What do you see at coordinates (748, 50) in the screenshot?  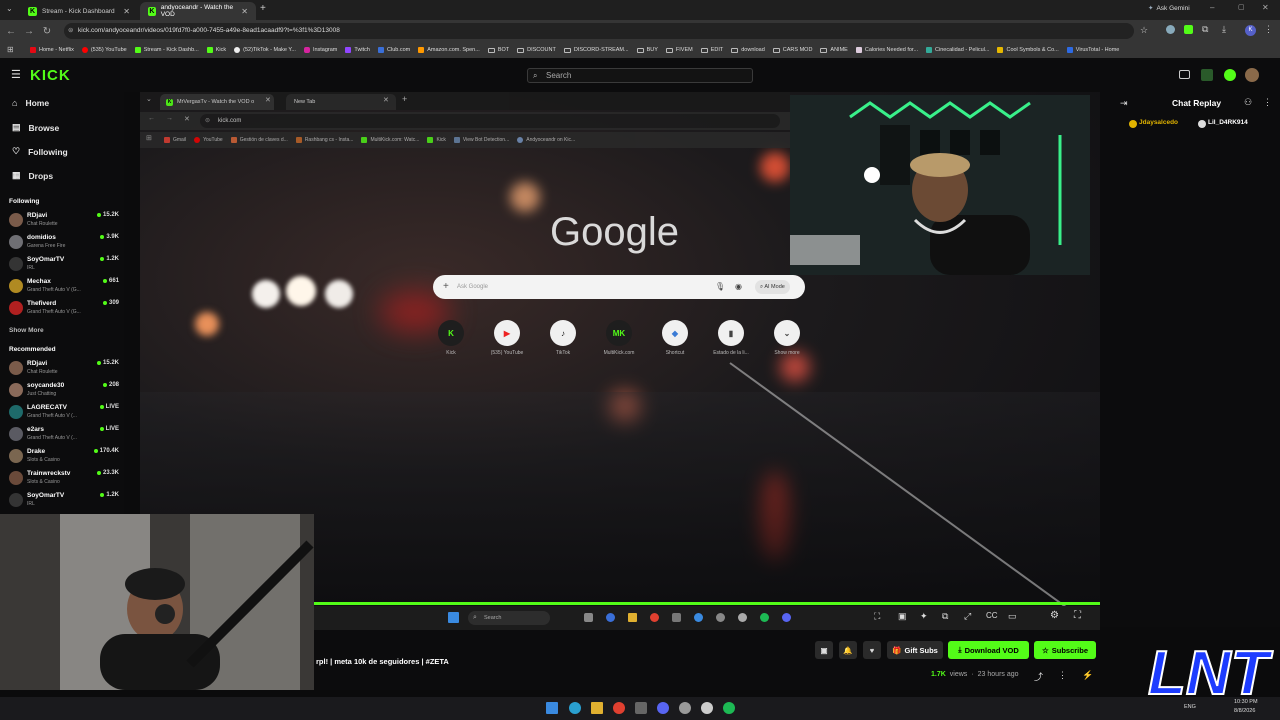 I see `bookmark-folder-download: download` at bounding box center [748, 50].